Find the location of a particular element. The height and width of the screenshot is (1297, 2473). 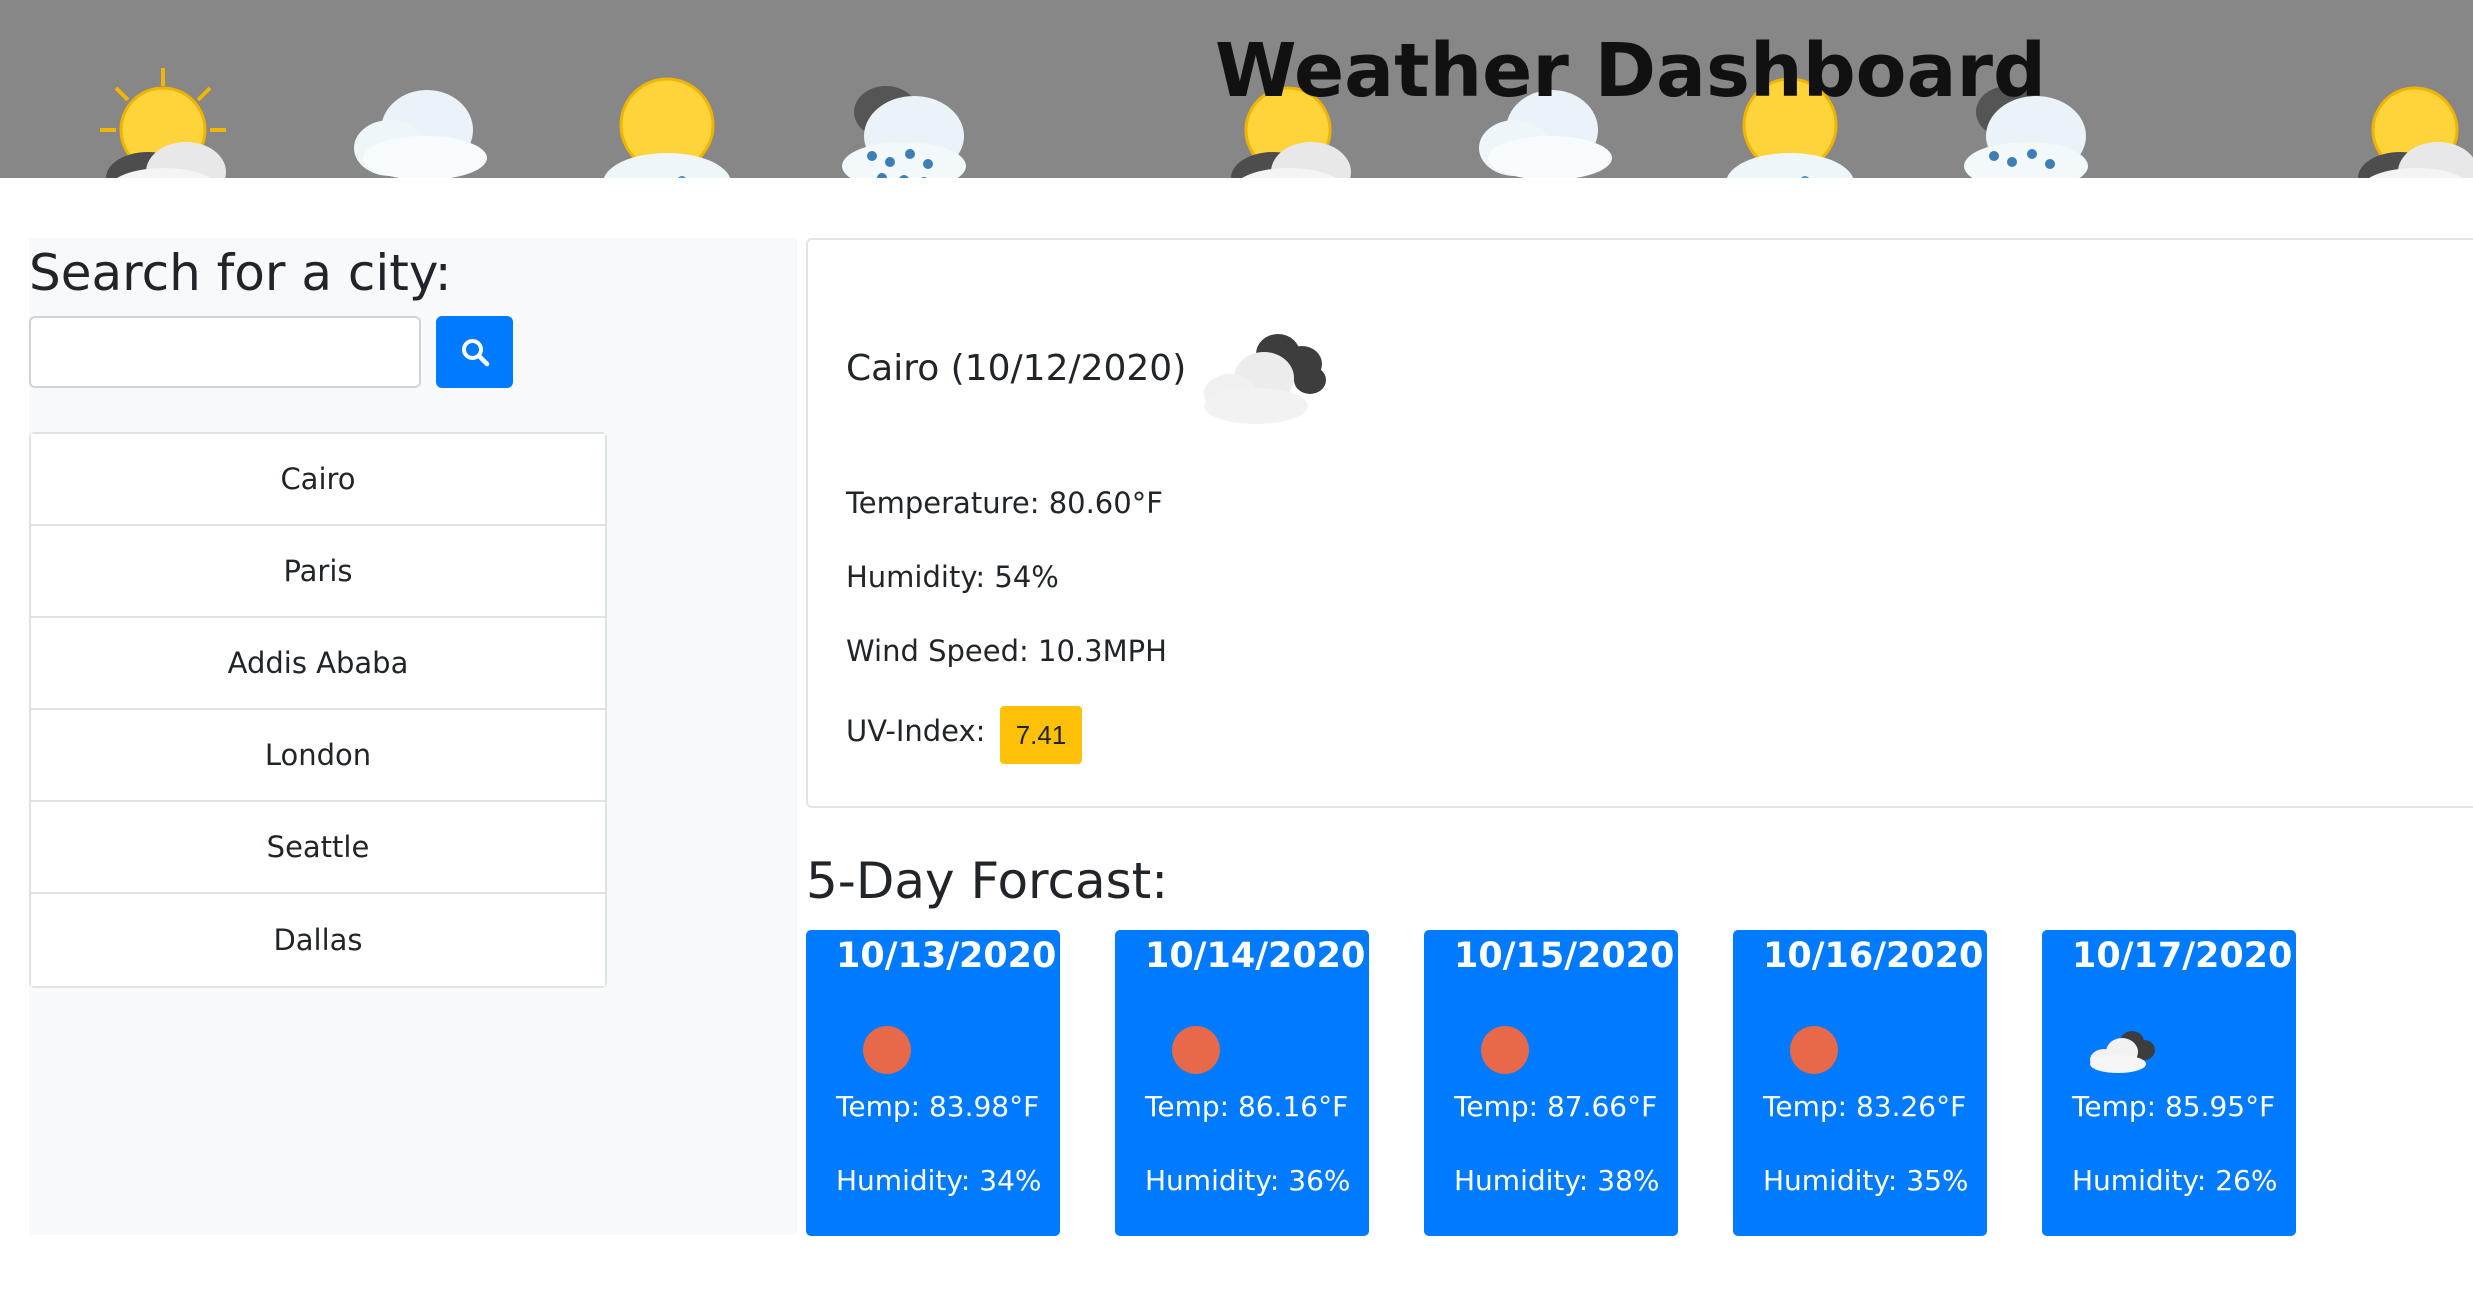

uv-index-badge: 7.41 is located at coordinates (1041, 735).